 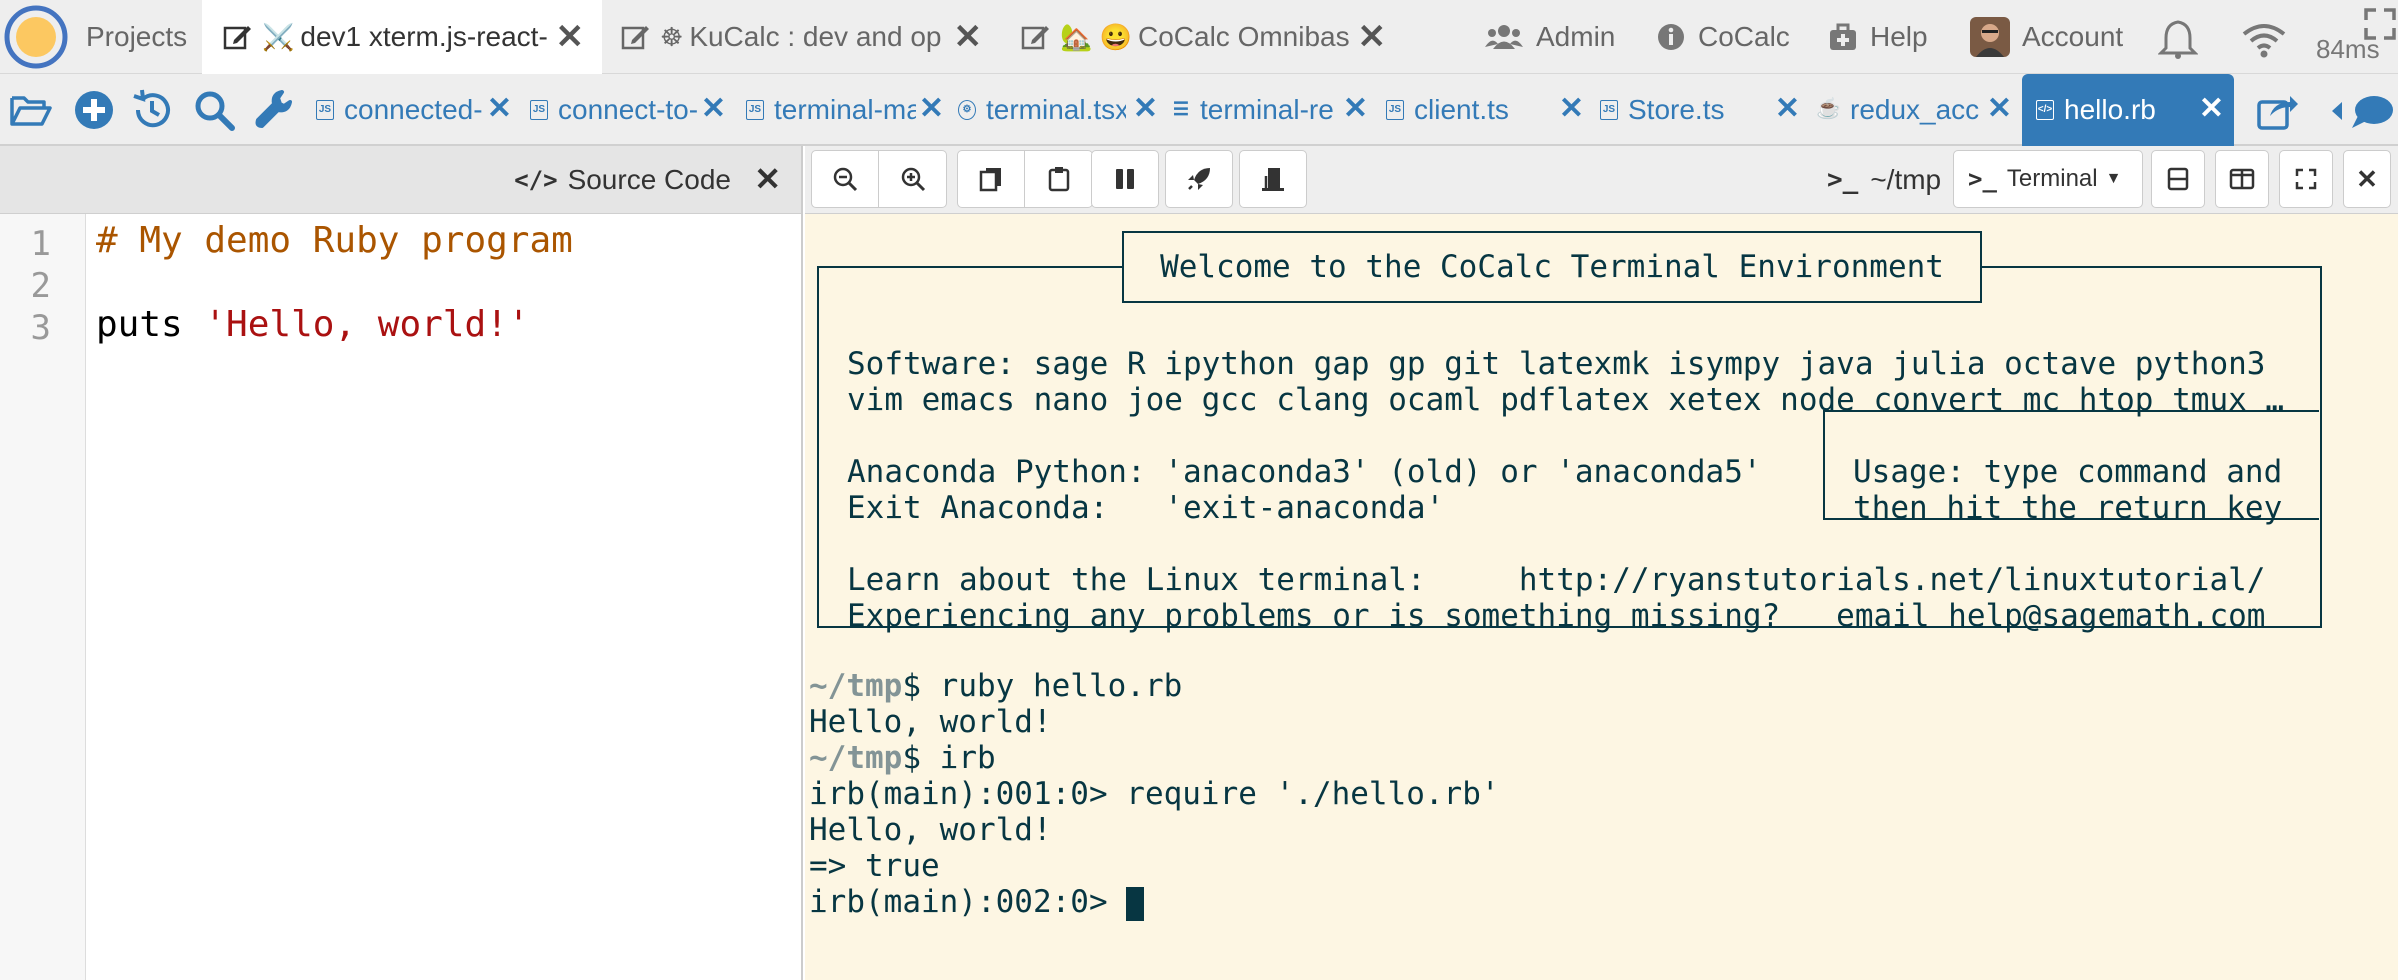 I want to click on terminal-line: Hello, world!, so click(x=930, y=722).